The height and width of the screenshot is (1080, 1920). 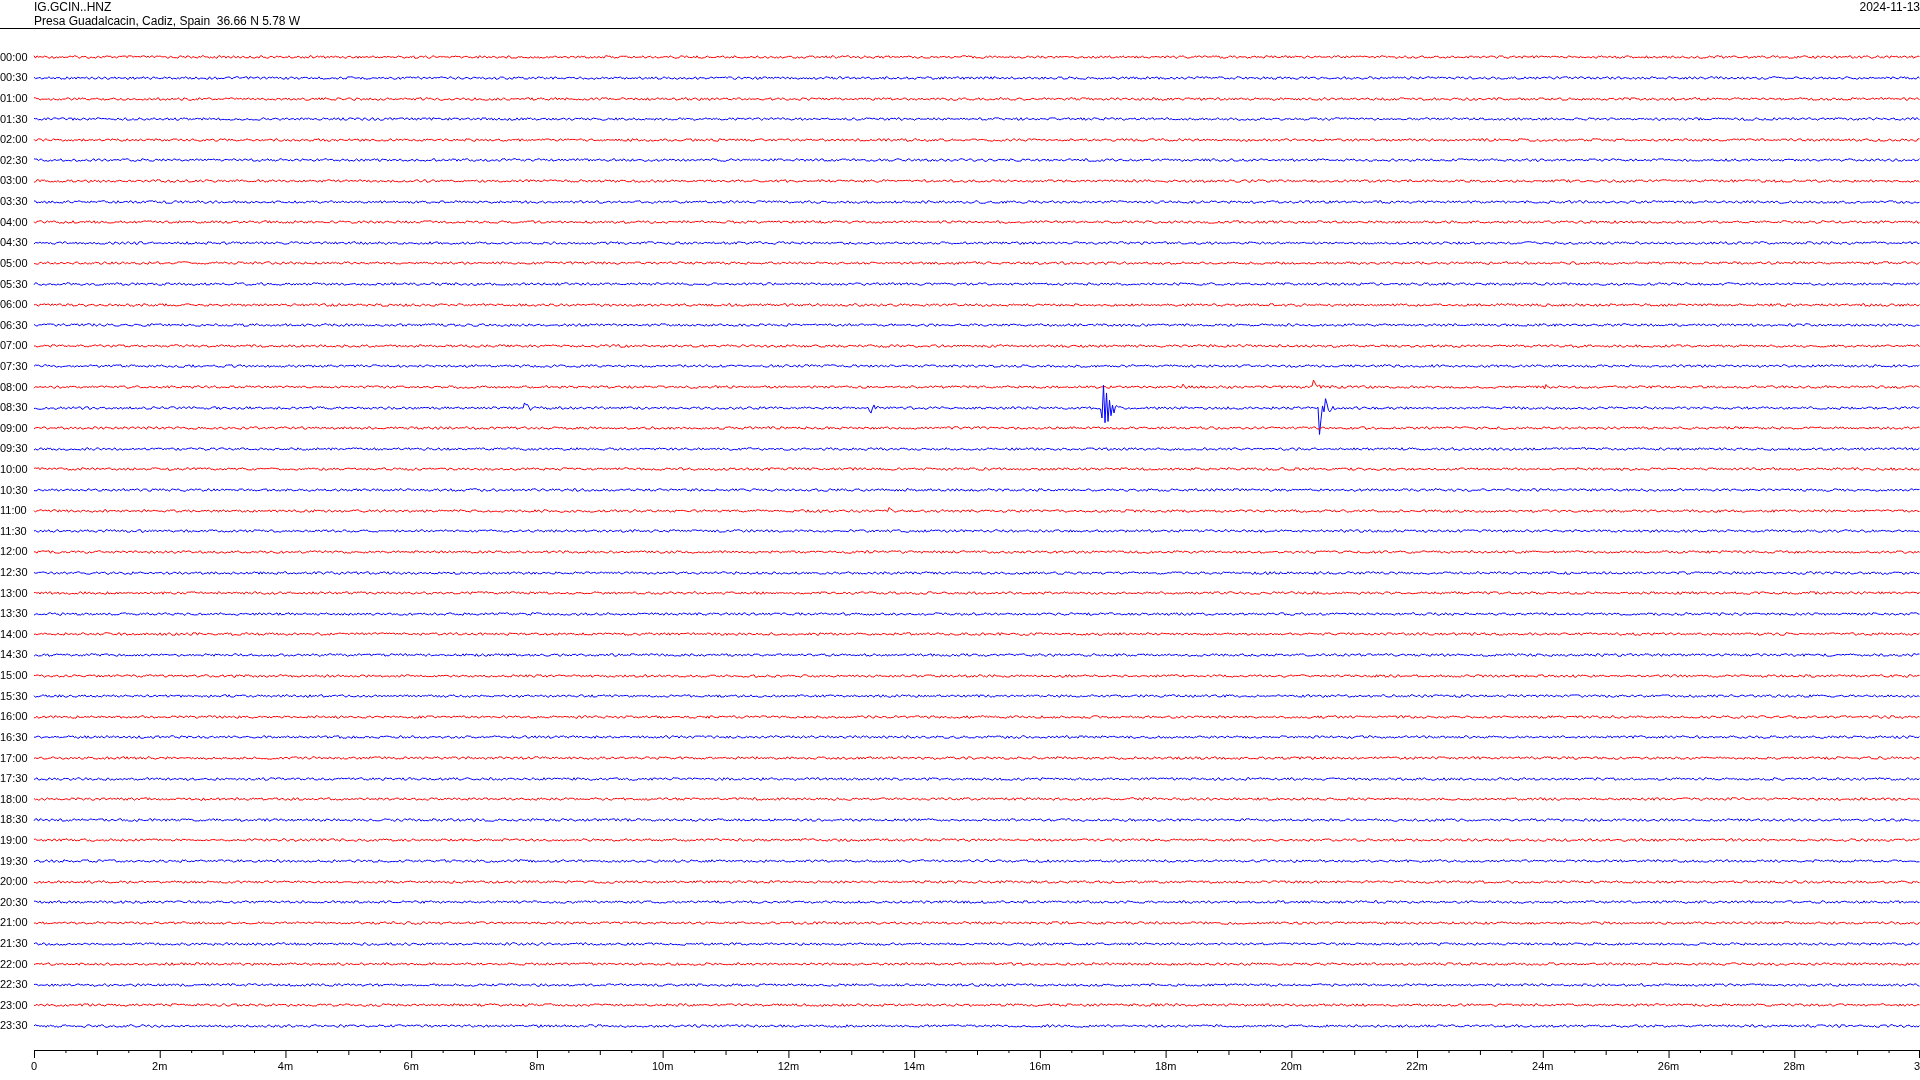 What do you see at coordinates (788, 1067) in the screenshot?
I see `axis-label: 12m` at bounding box center [788, 1067].